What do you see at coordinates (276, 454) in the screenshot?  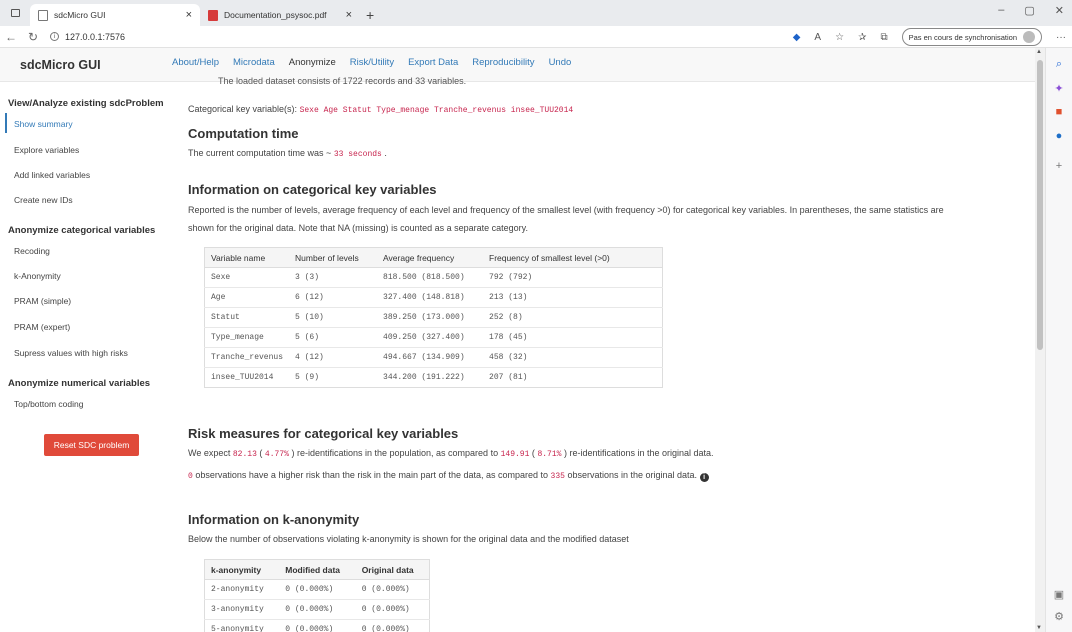 I see `risk-value: 4.77%` at bounding box center [276, 454].